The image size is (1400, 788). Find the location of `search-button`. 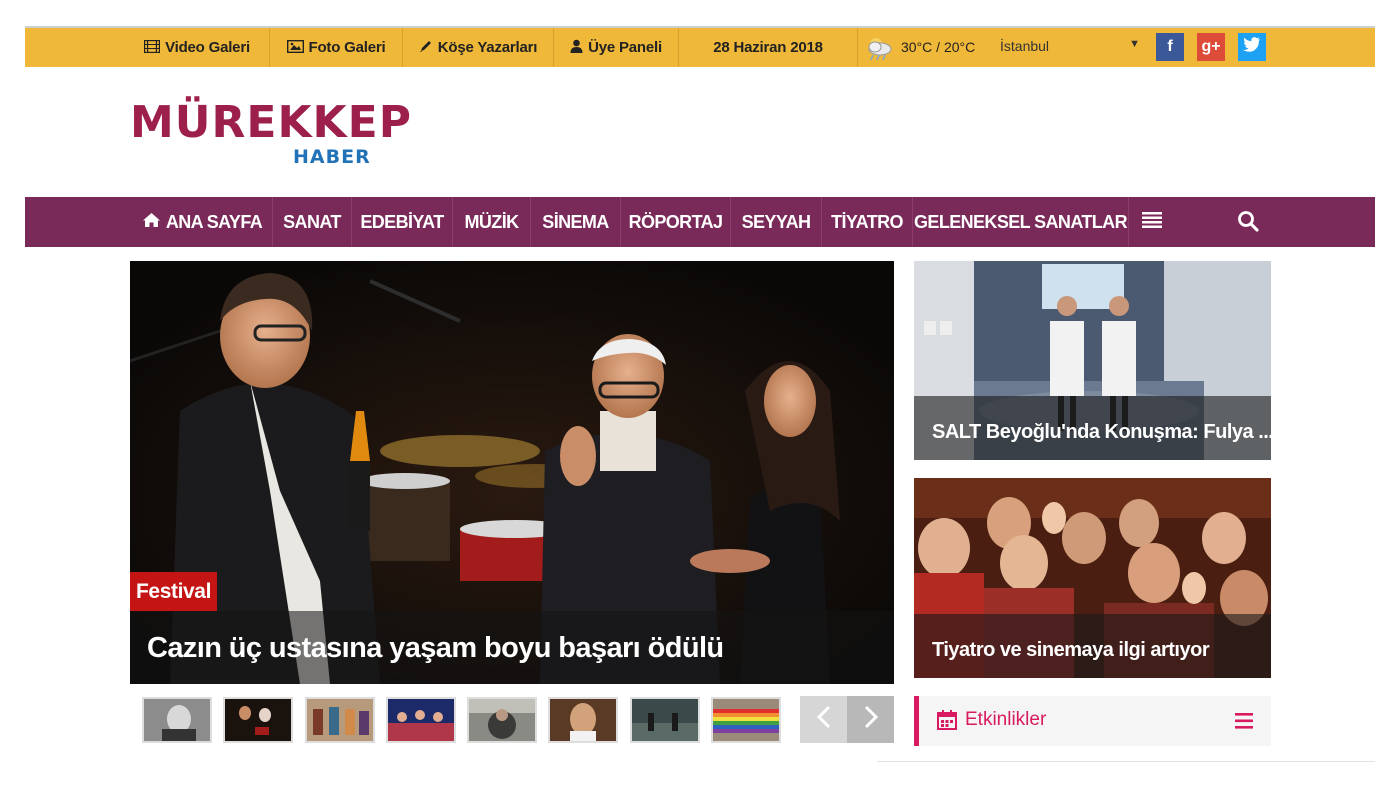

search-button is located at coordinates (1249, 222).